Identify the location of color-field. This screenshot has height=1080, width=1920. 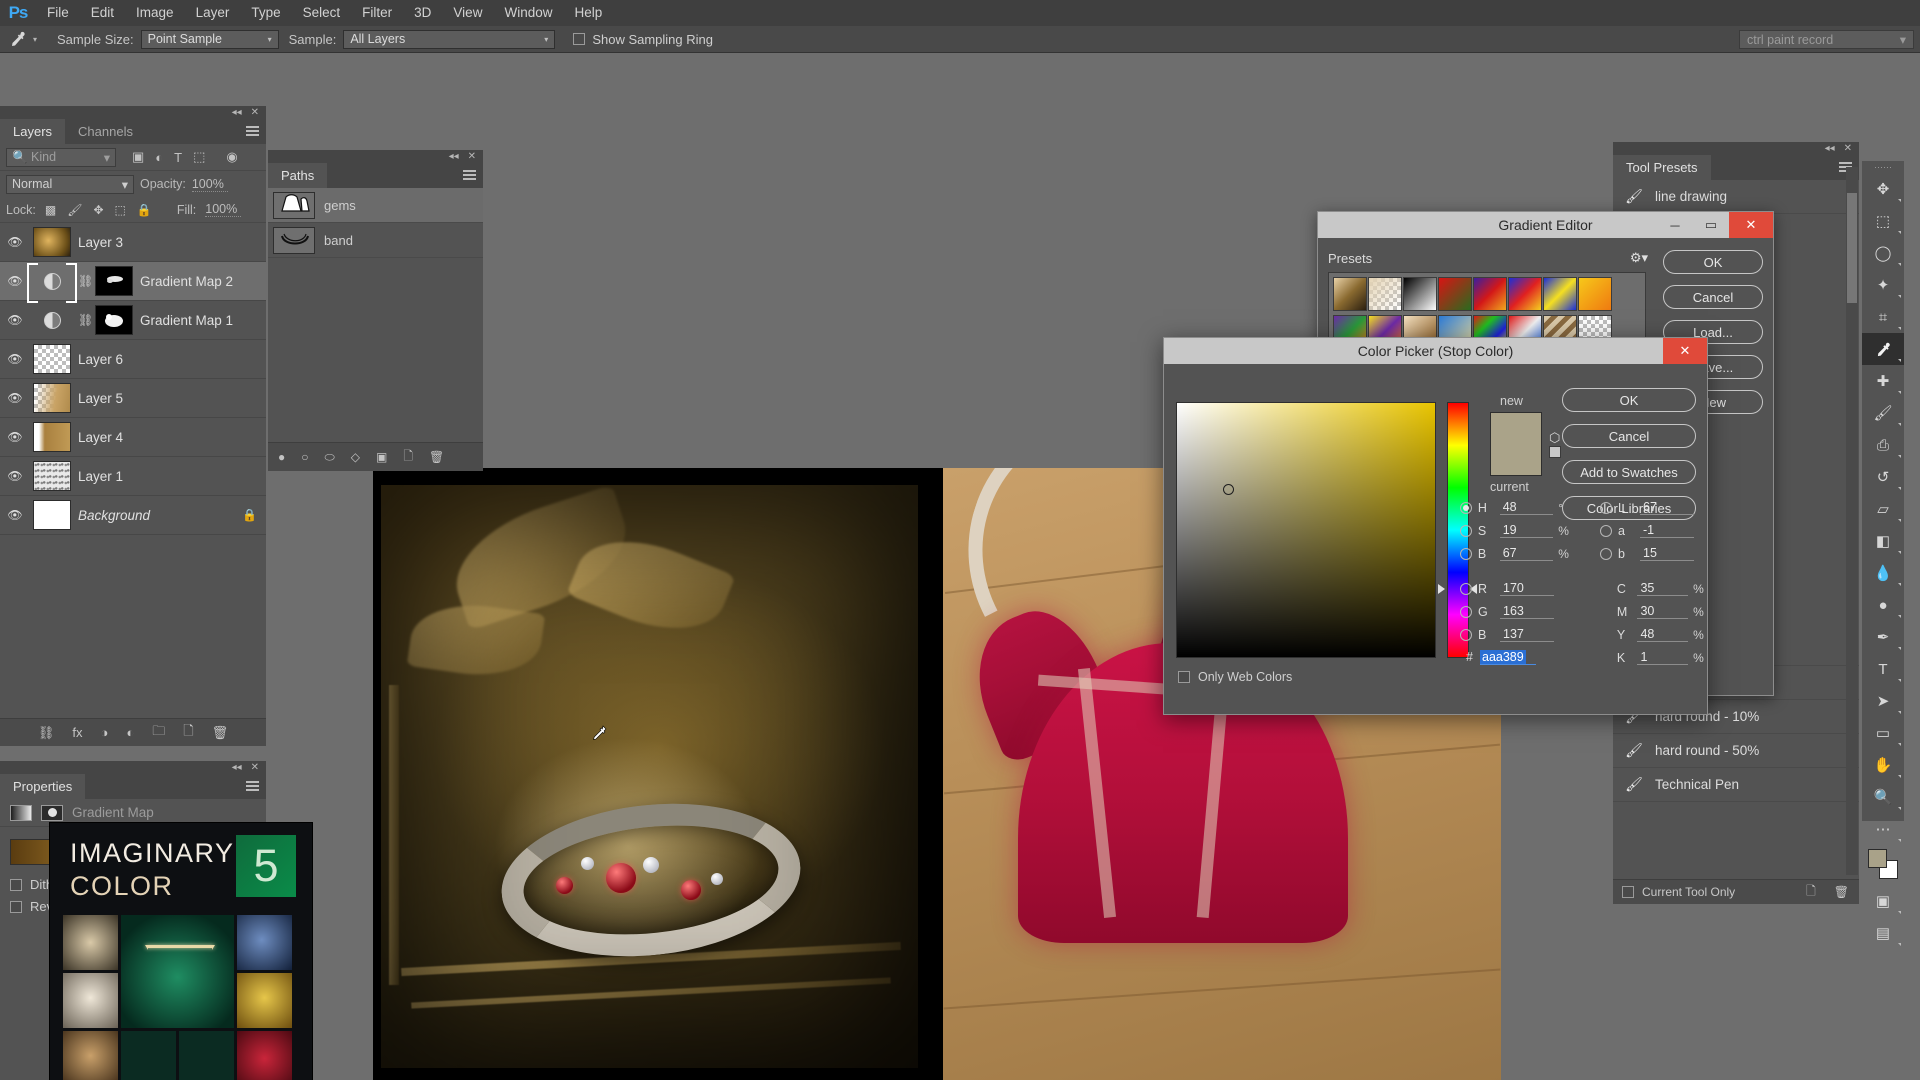
(1306, 530).